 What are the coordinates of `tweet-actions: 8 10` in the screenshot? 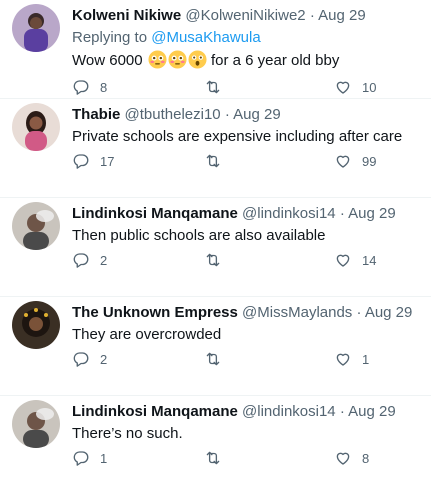 It's located at (232, 88).